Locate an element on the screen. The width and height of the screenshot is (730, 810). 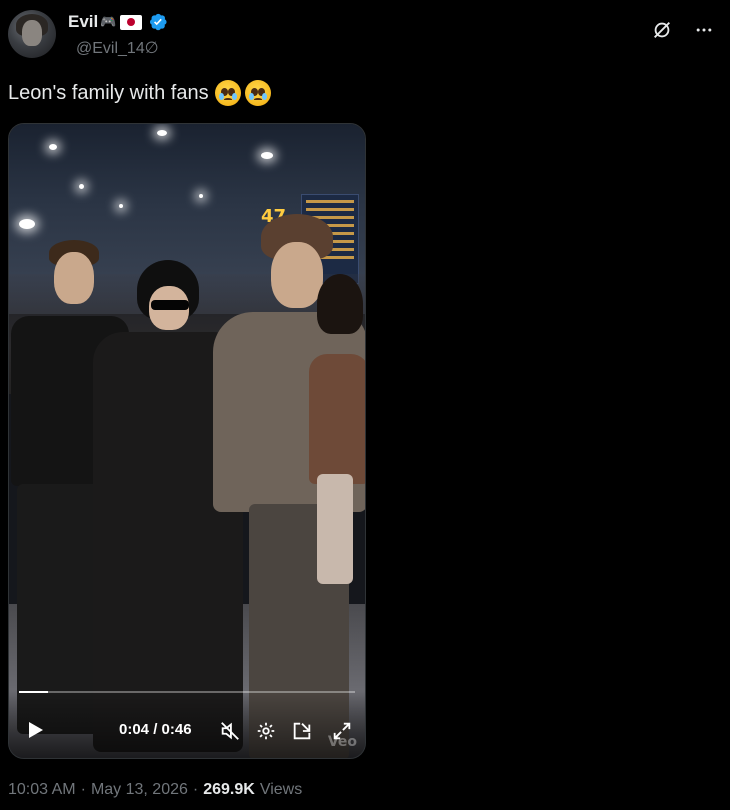
gamepad-icon: 🎮 is located at coordinates (108, 21).